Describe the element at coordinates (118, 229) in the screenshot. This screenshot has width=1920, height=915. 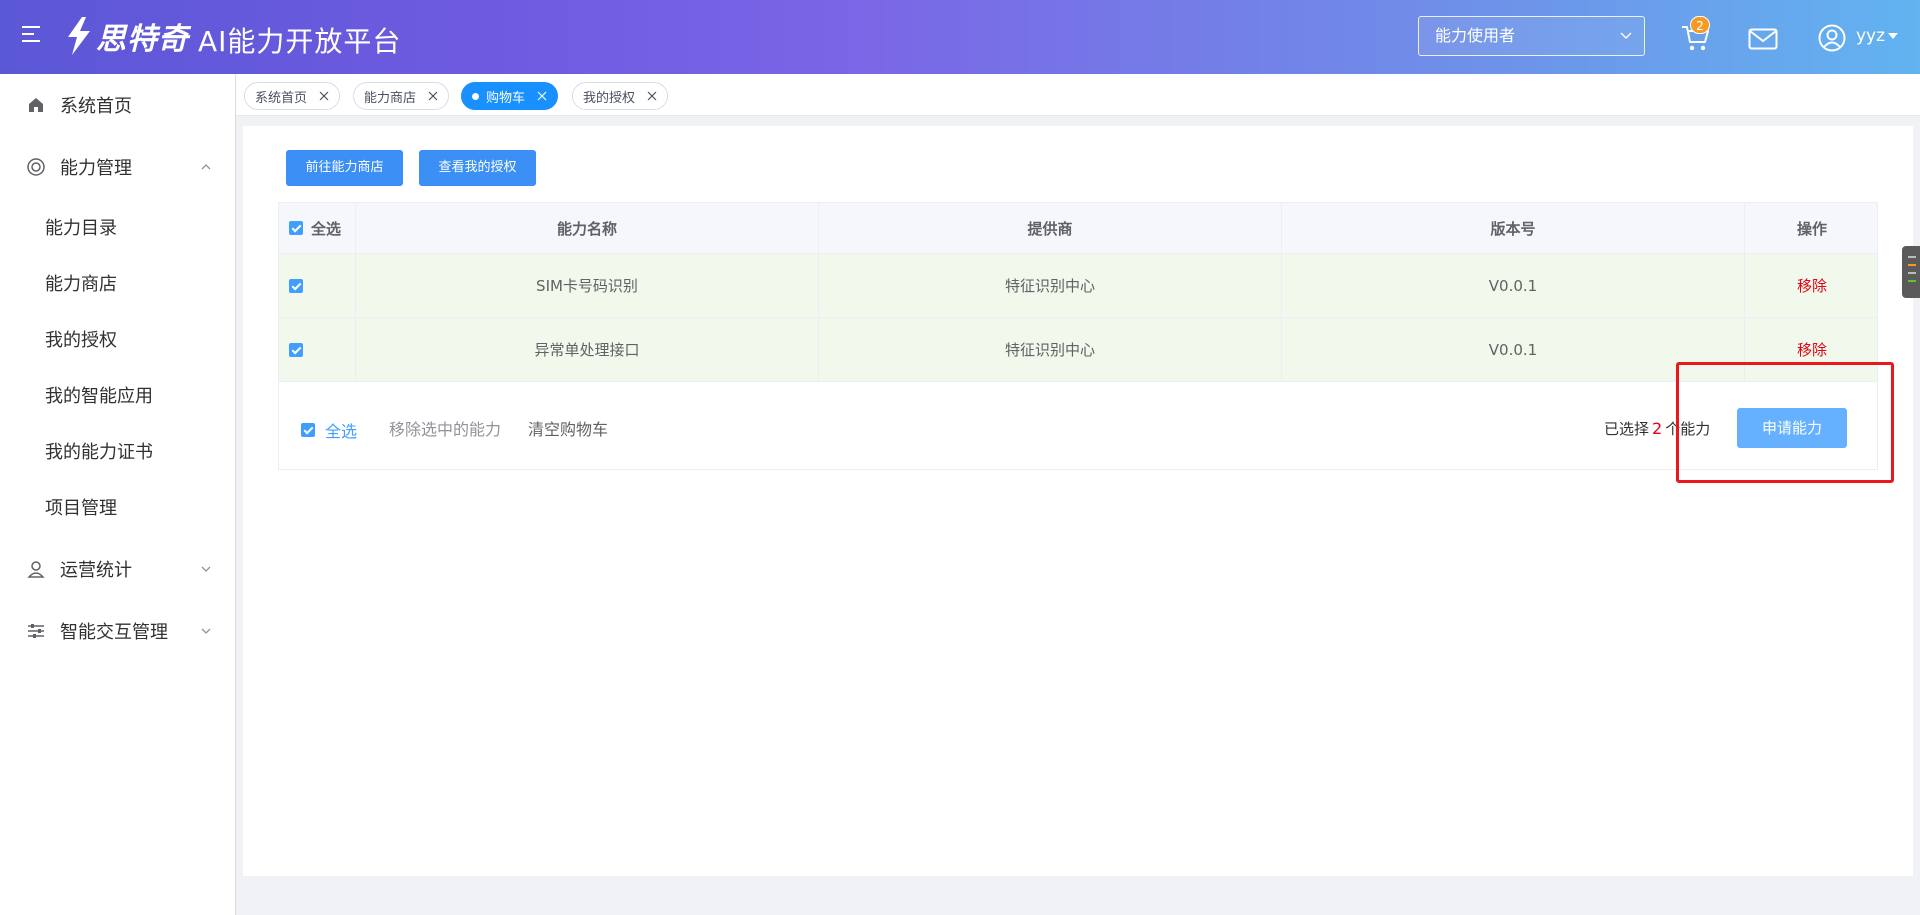
I see `sidebar-item-capability-catalog: 能力目录` at that location.